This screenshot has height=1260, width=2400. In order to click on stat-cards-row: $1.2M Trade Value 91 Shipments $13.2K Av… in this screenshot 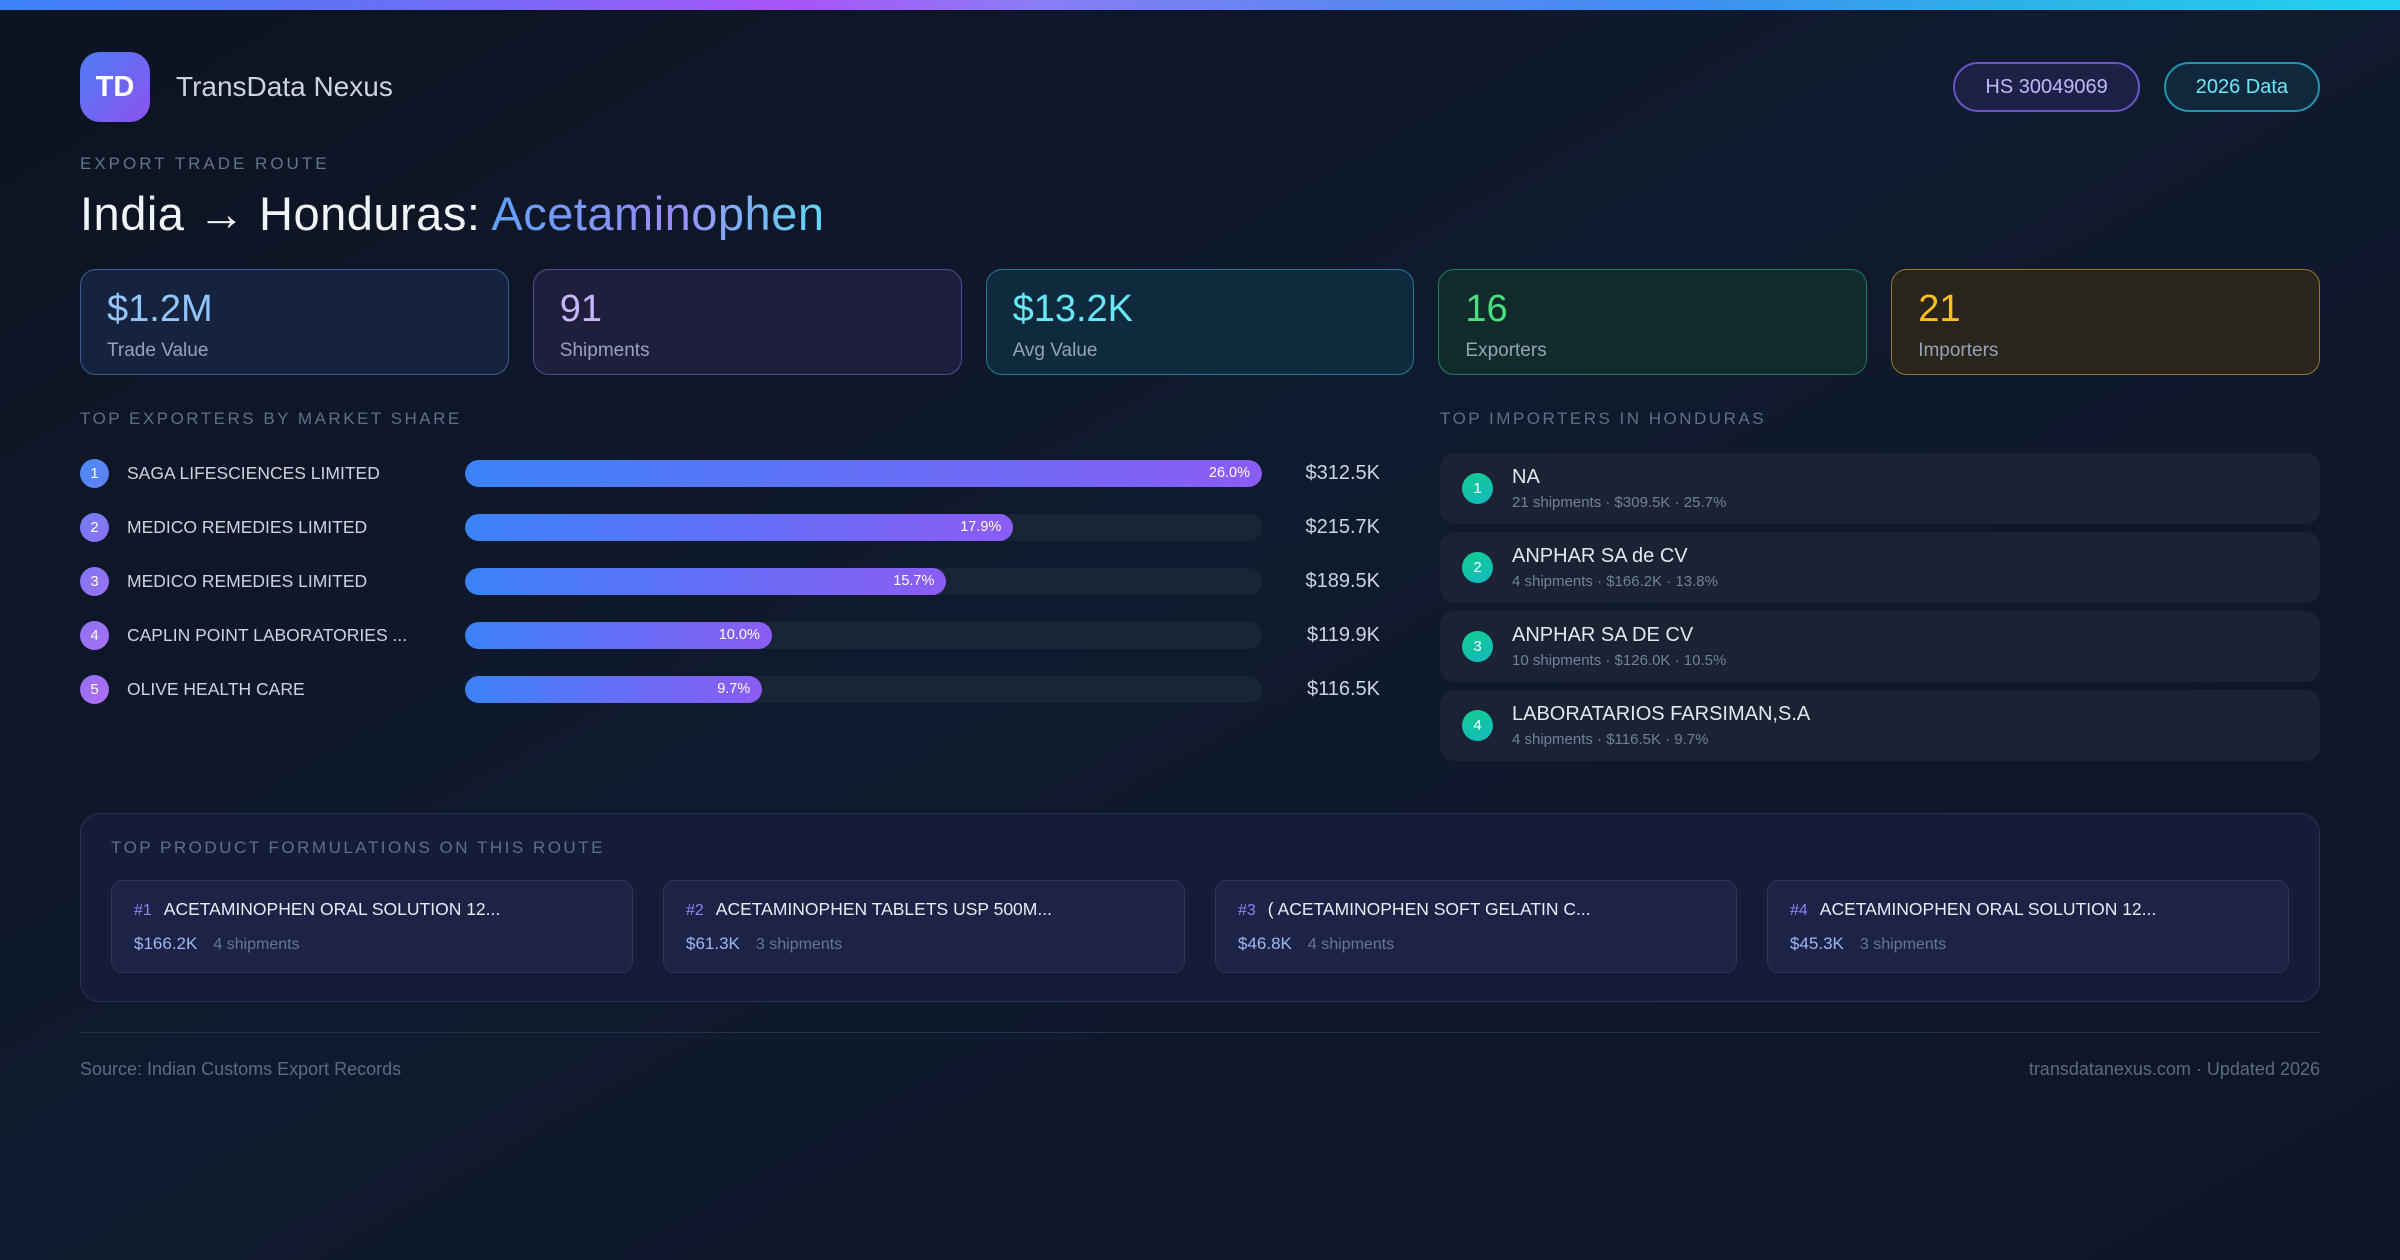, I will do `click(1200, 322)`.